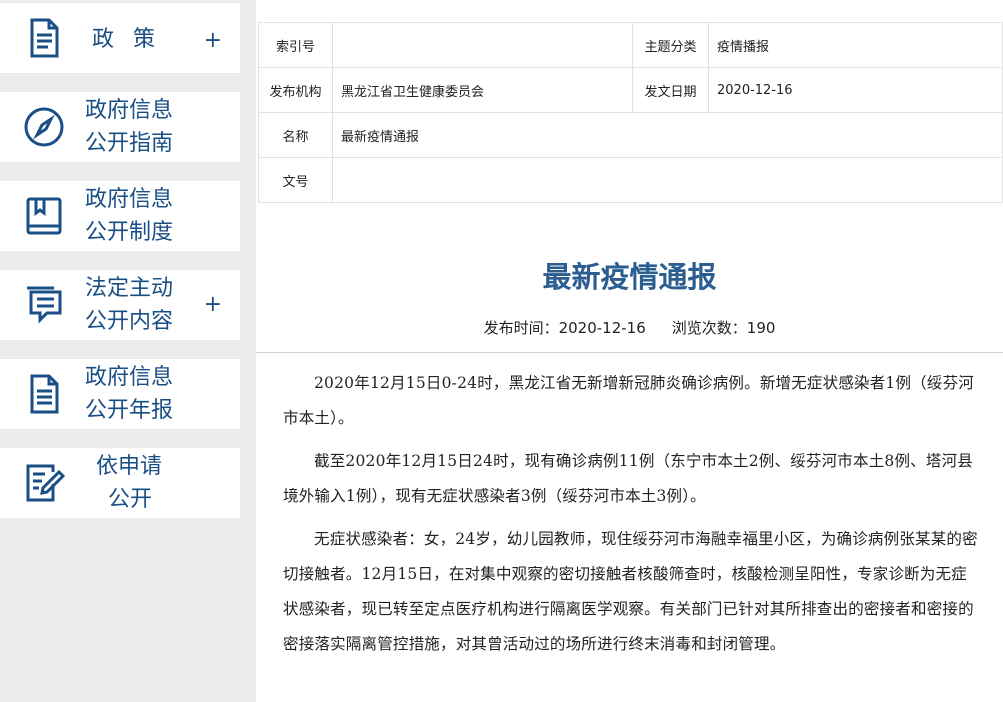  Describe the element at coordinates (482, 45) in the screenshot. I see `index-value` at that location.